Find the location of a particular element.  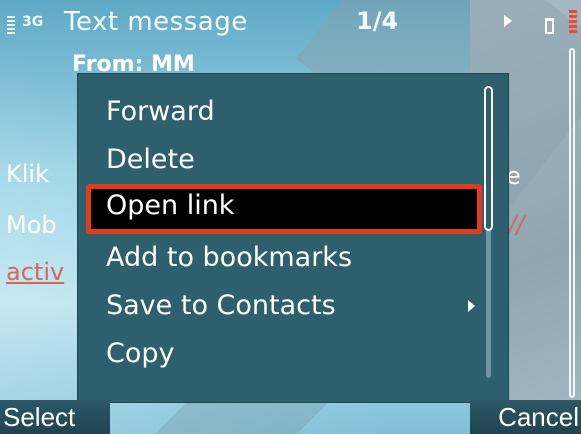

message-text-line: Klik is located at coordinates (27, 174).